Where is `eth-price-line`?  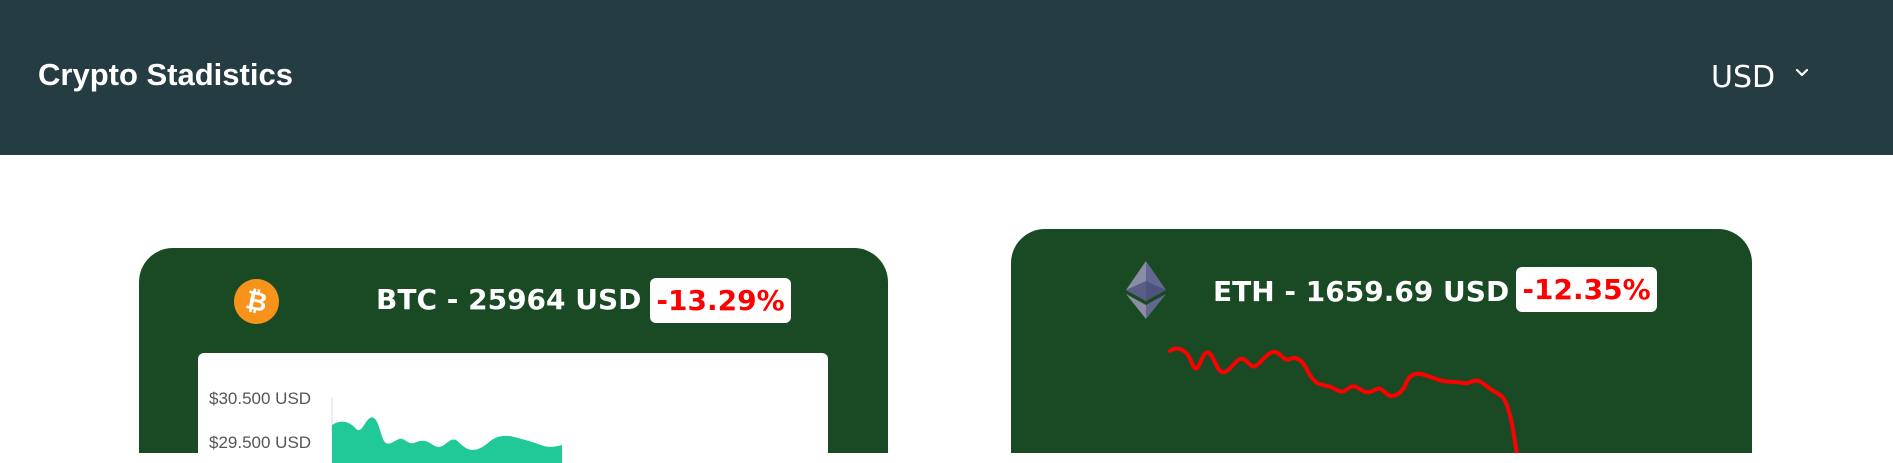
eth-price-line is located at coordinates (1343, 399).